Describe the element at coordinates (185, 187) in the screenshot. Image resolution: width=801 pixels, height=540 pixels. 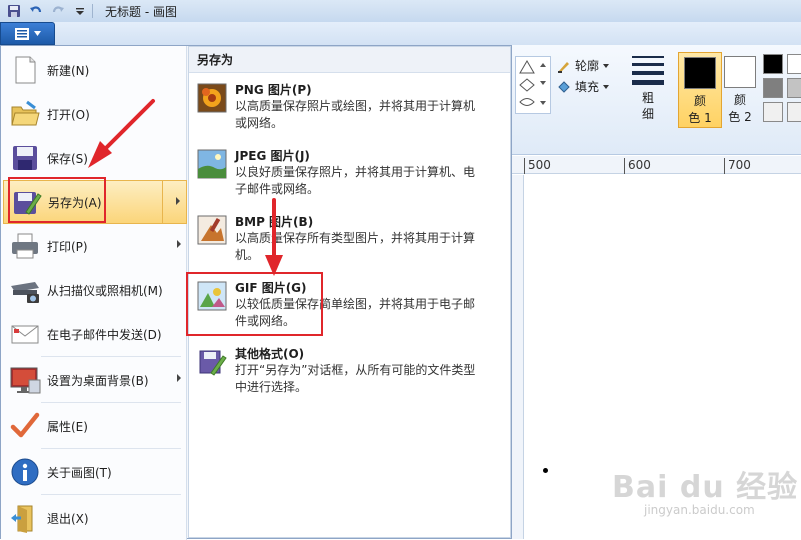
I see `annotation-arrows` at that location.